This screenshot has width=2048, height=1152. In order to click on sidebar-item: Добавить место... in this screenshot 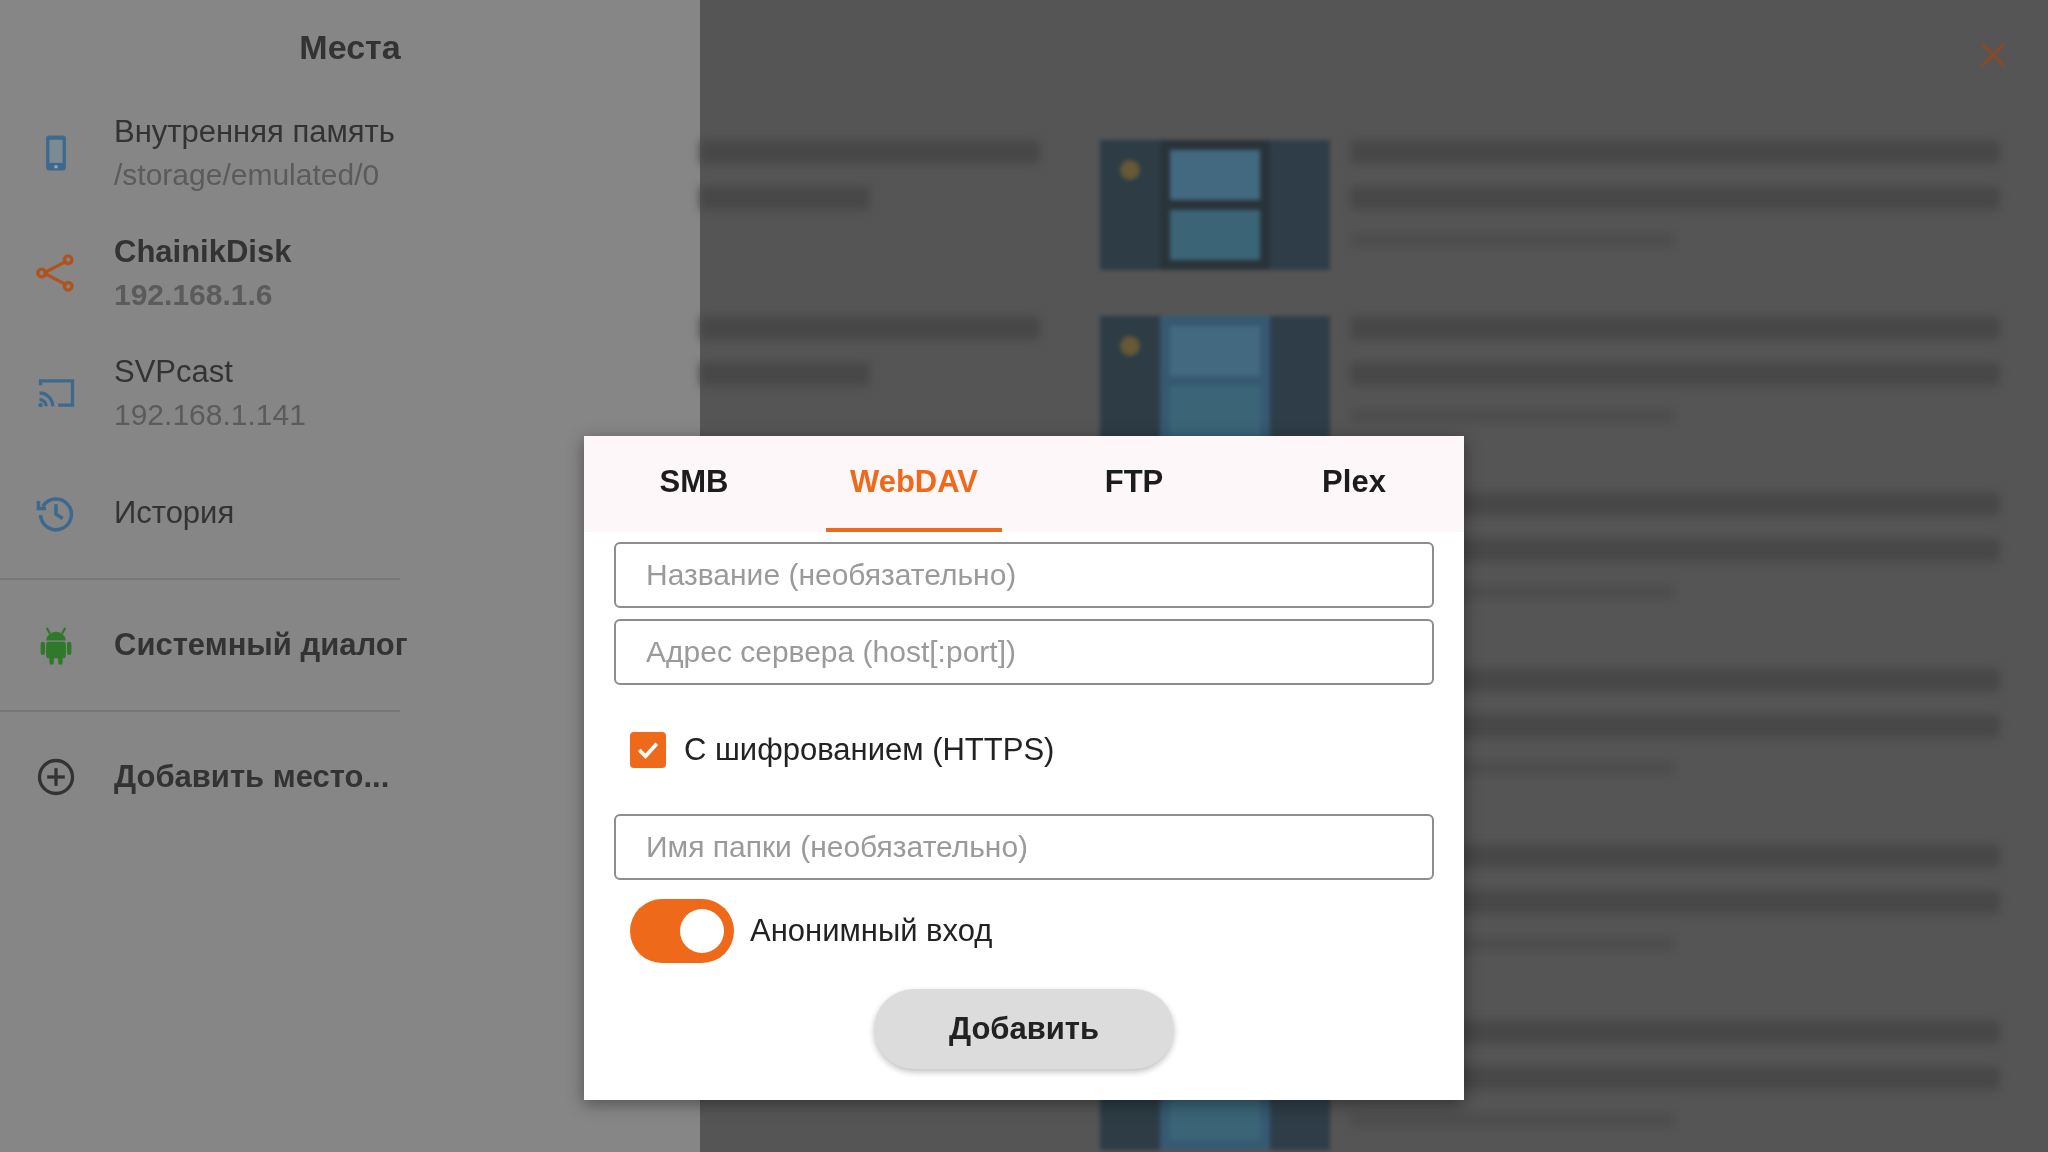, I will do `click(260, 777)`.